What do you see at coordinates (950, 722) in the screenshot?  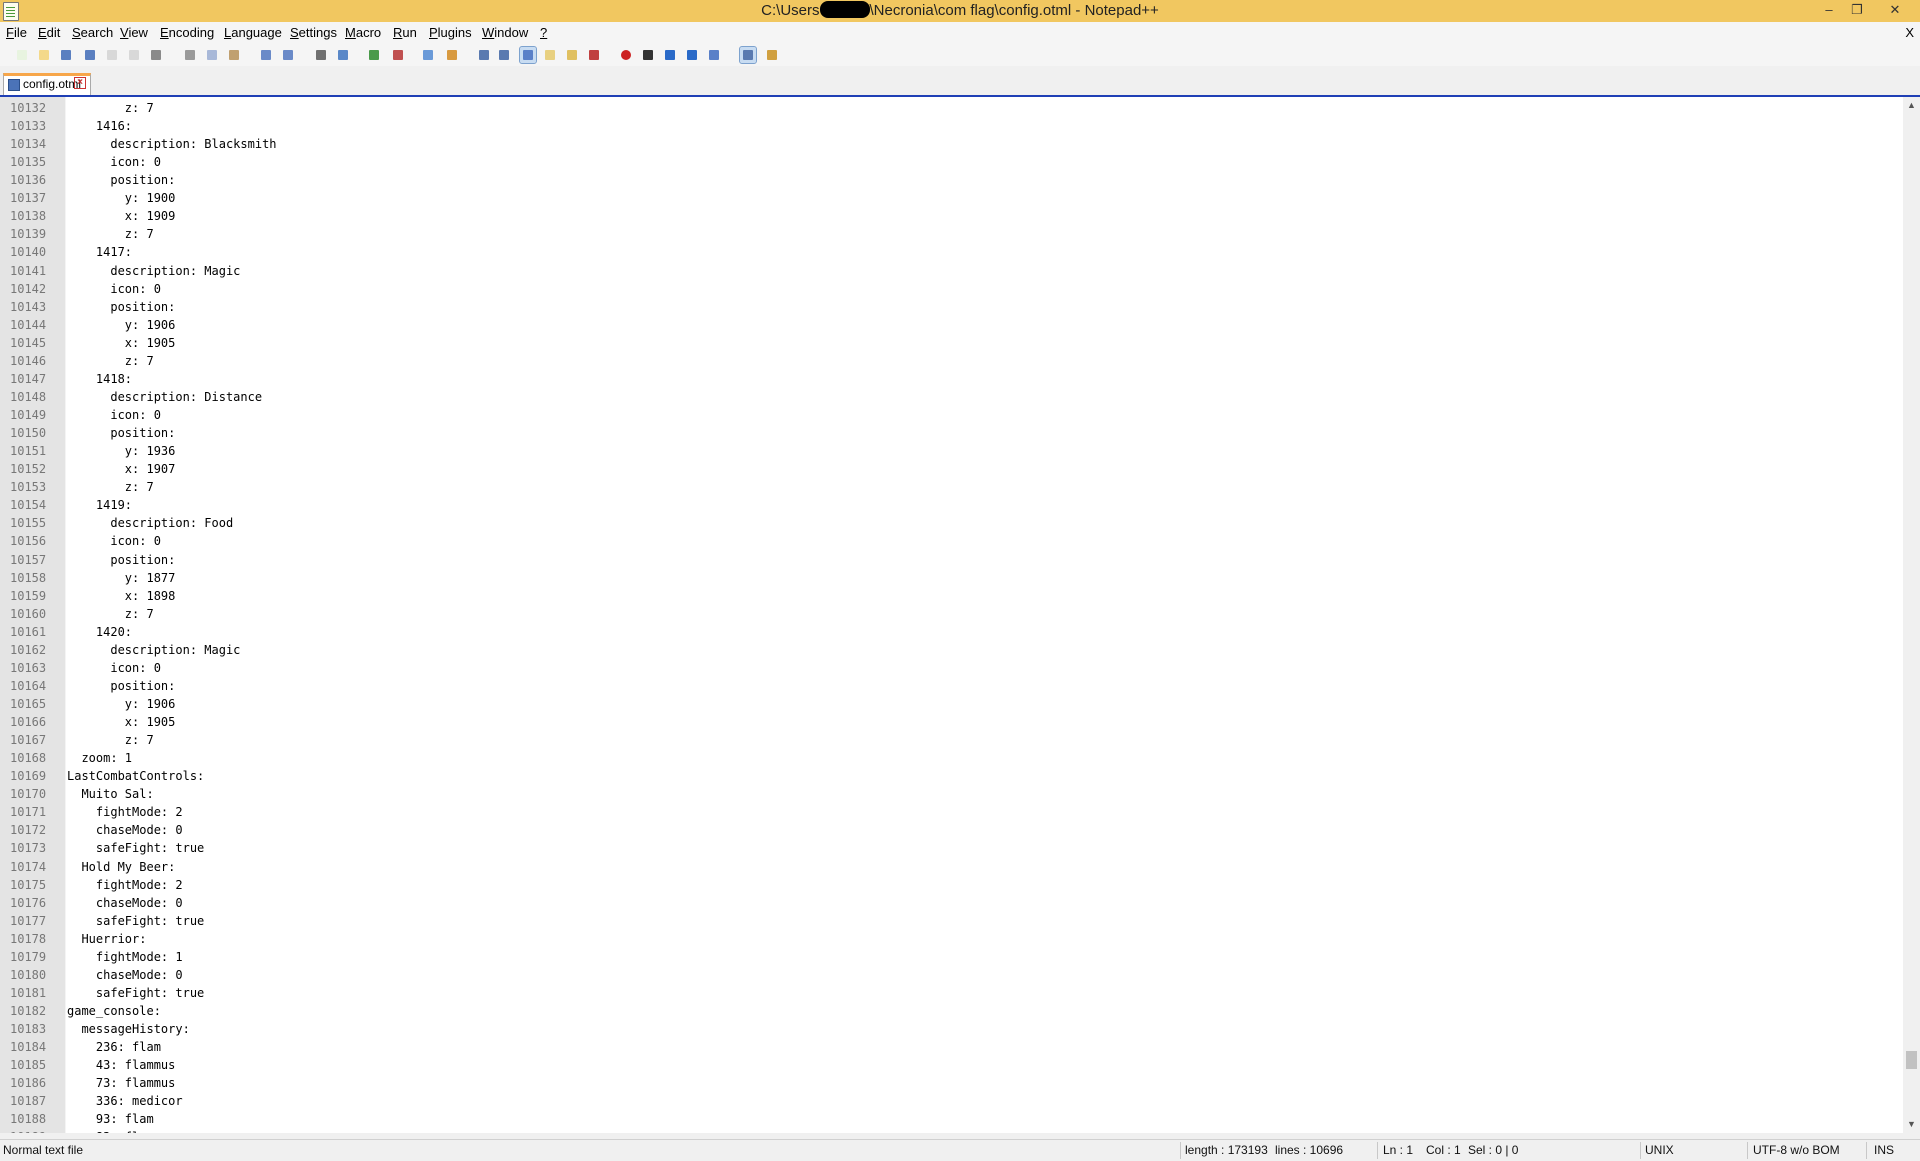 I see `code-line: 10166 x: 1905` at bounding box center [950, 722].